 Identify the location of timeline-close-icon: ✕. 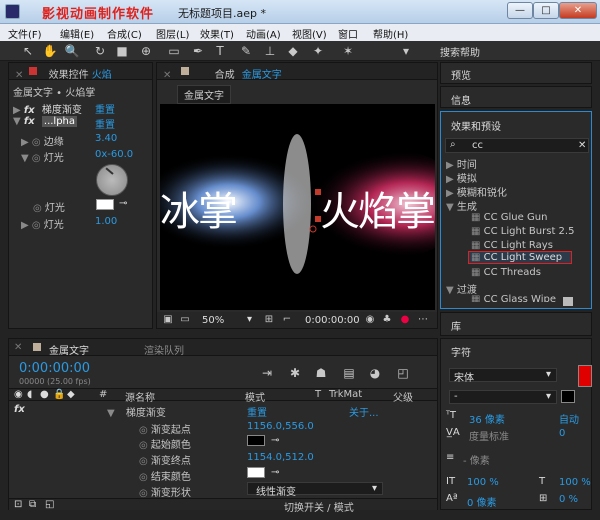
(18, 347).